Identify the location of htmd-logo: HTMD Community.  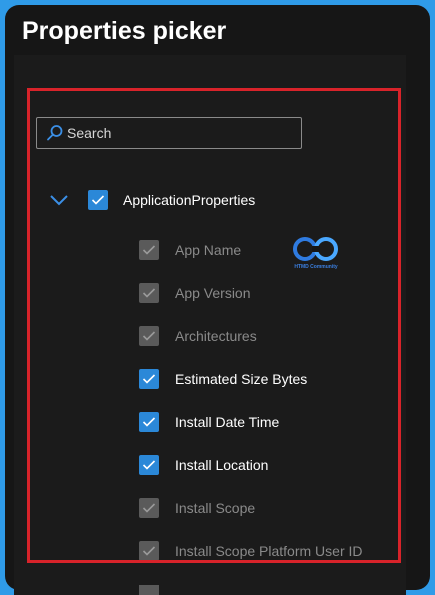
(316, 255).